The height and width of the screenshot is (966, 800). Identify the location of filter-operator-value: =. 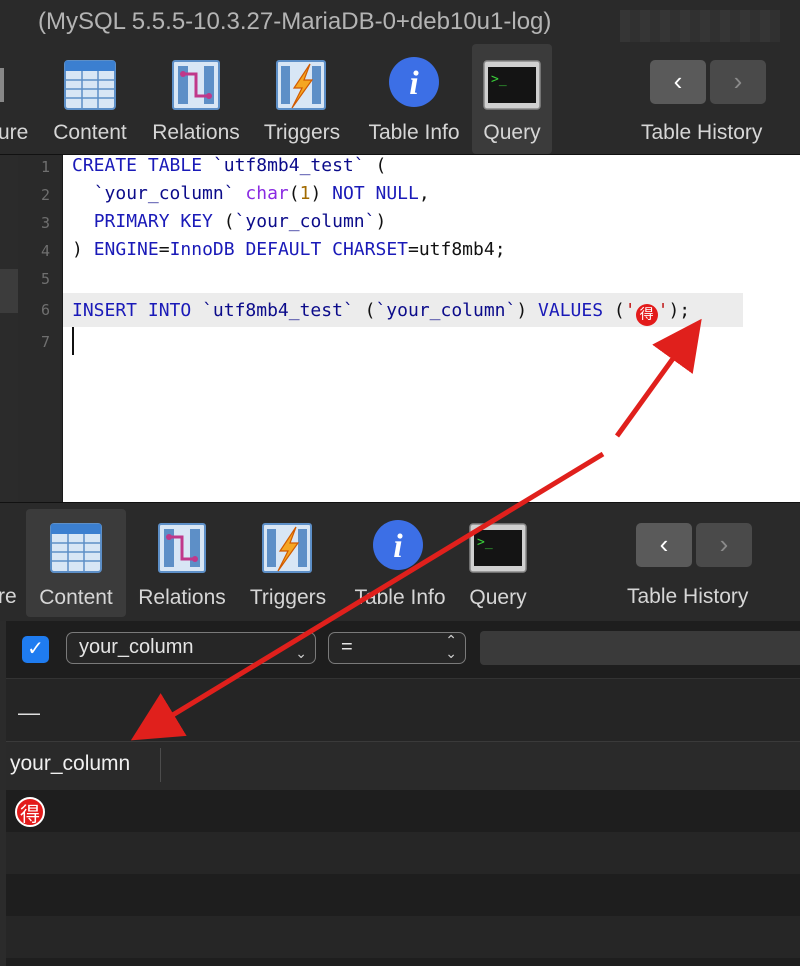
(347, 647).